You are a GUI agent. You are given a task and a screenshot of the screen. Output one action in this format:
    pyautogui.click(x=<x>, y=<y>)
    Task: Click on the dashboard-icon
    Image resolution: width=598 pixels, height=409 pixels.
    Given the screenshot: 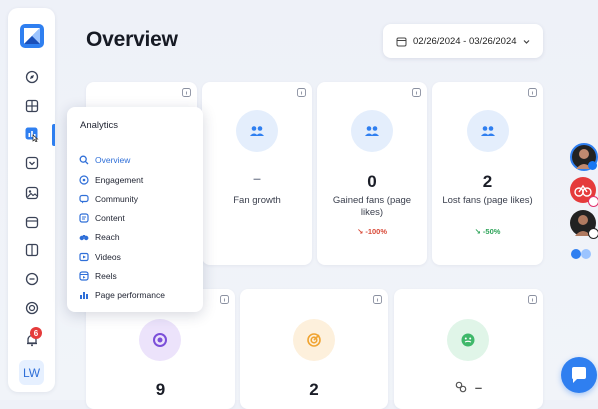 What is the action you would take?
    pyautogui.click(x=32, y=106)
    